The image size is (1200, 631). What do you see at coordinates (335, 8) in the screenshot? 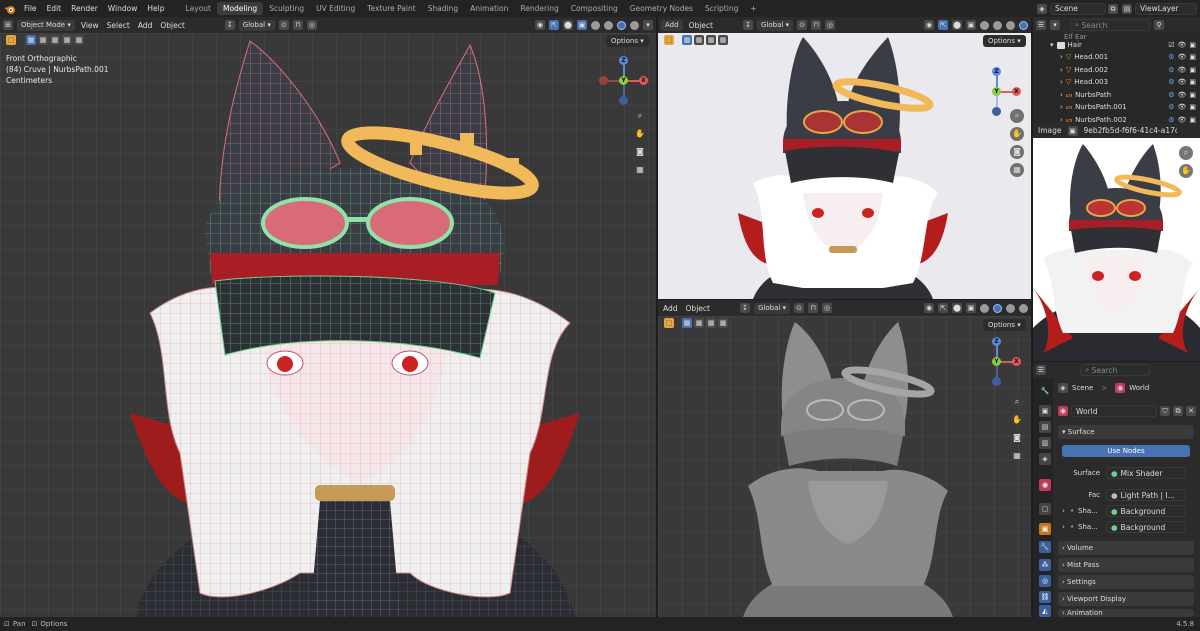
I see `tab-uv-editing: UV Editing` at bounding box center [335, 8].